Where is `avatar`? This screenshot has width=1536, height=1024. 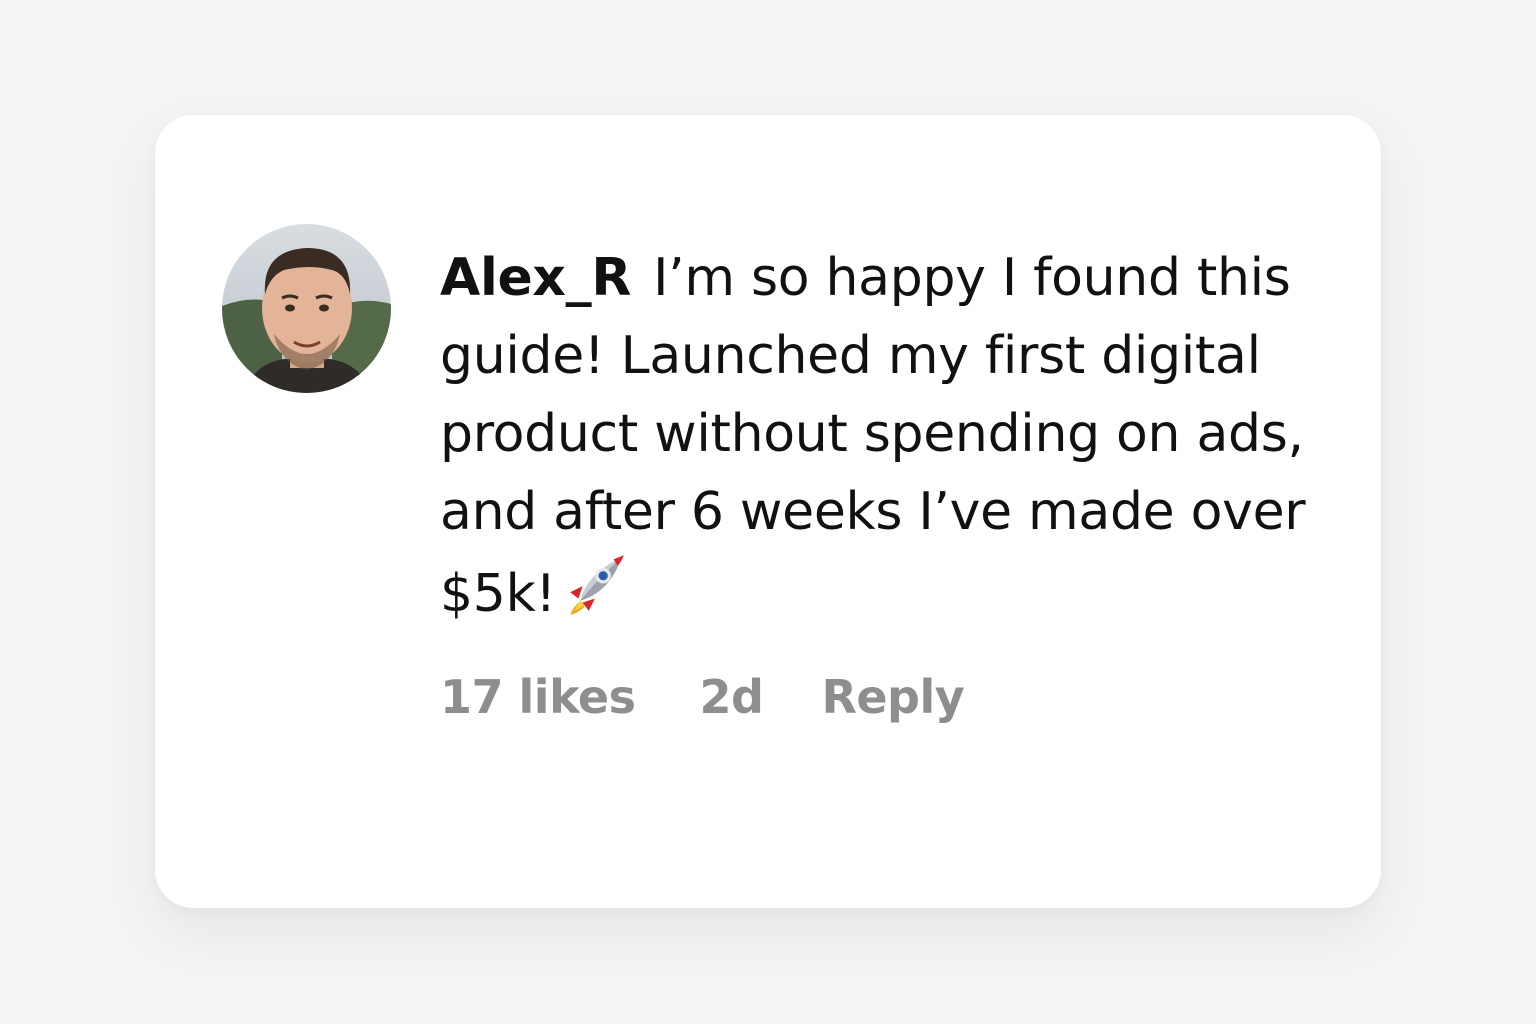 avatar is located at coordinates (306, 308).